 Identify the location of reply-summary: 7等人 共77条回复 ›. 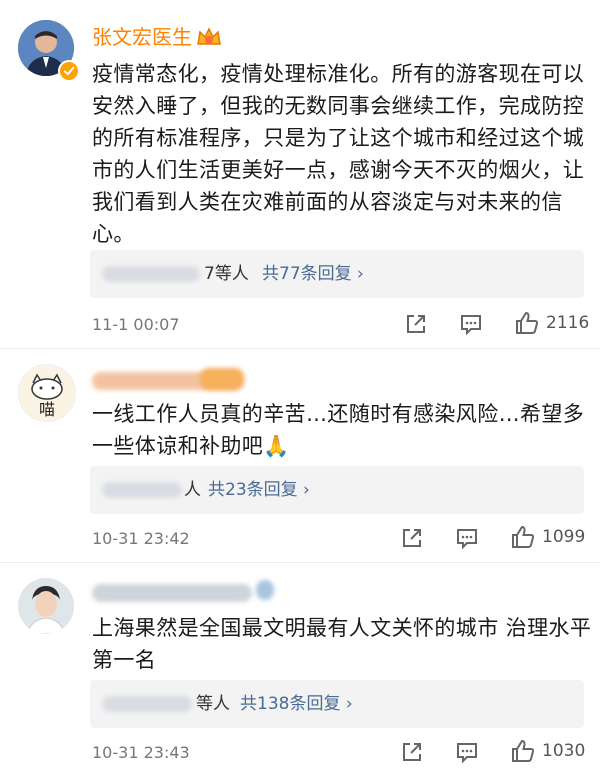
(337, 274).